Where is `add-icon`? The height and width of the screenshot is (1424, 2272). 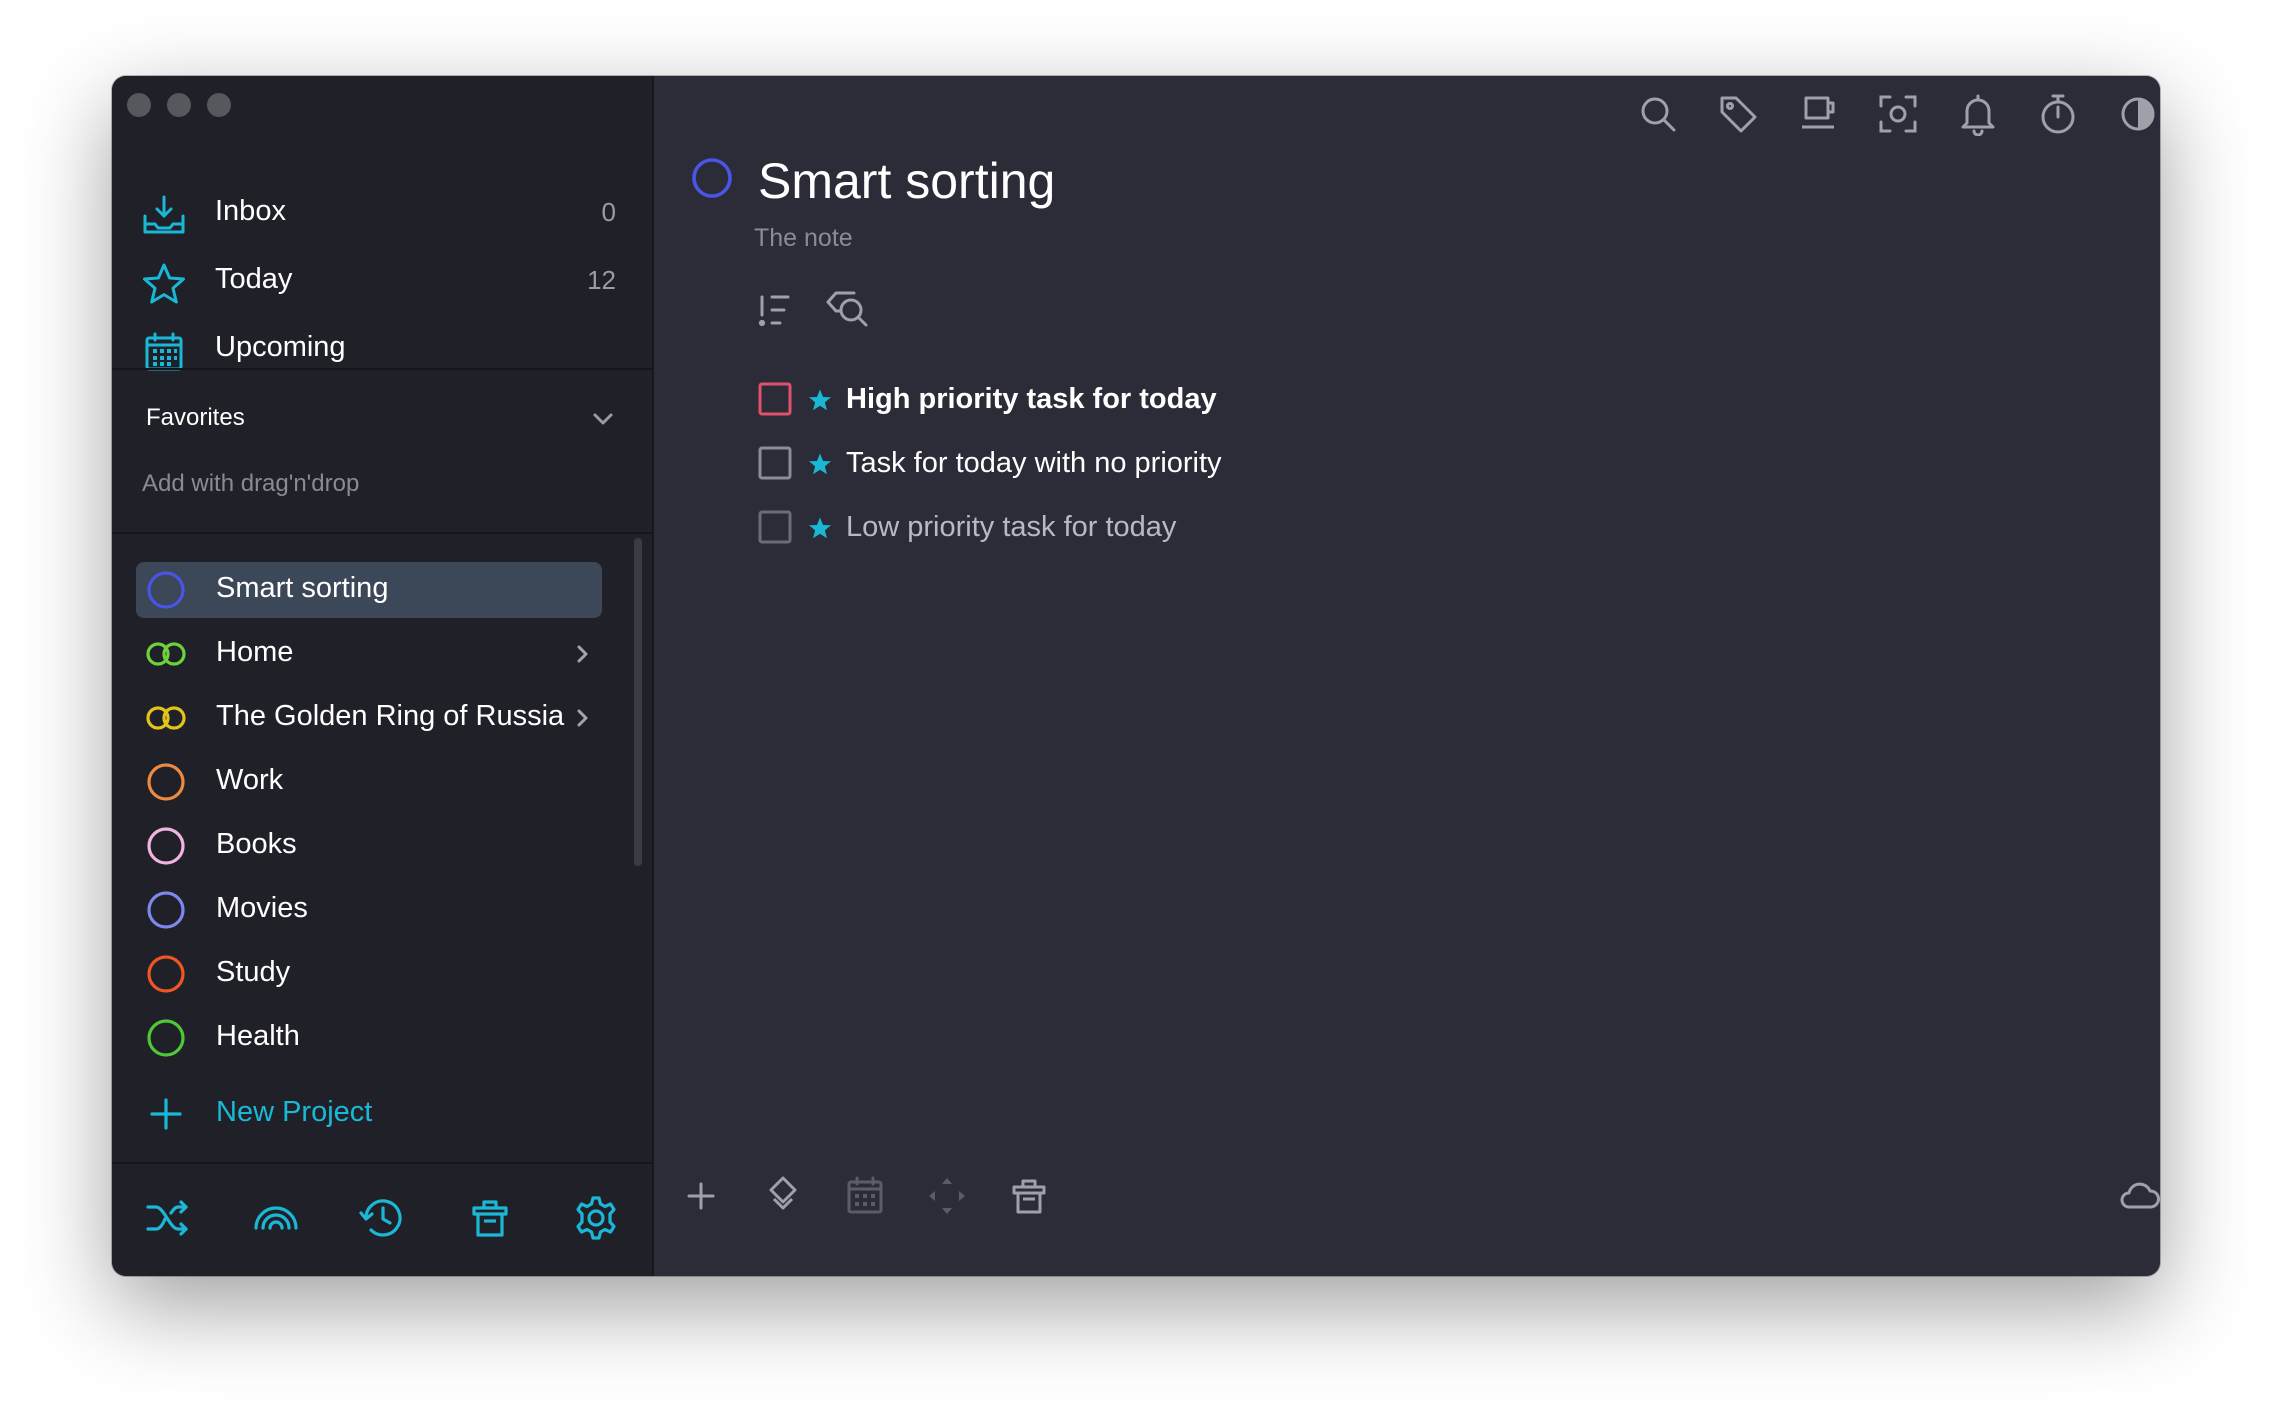
add-icon is located at coordinates (701, 1196).